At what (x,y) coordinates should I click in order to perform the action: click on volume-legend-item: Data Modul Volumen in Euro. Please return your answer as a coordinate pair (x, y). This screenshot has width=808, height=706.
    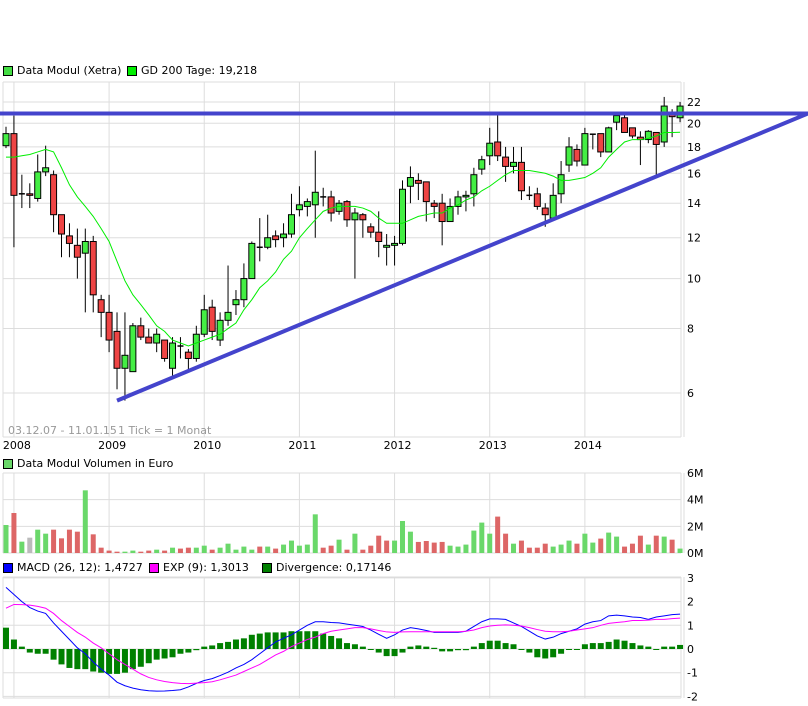
    Looking at the image, I should click on (88, 463).